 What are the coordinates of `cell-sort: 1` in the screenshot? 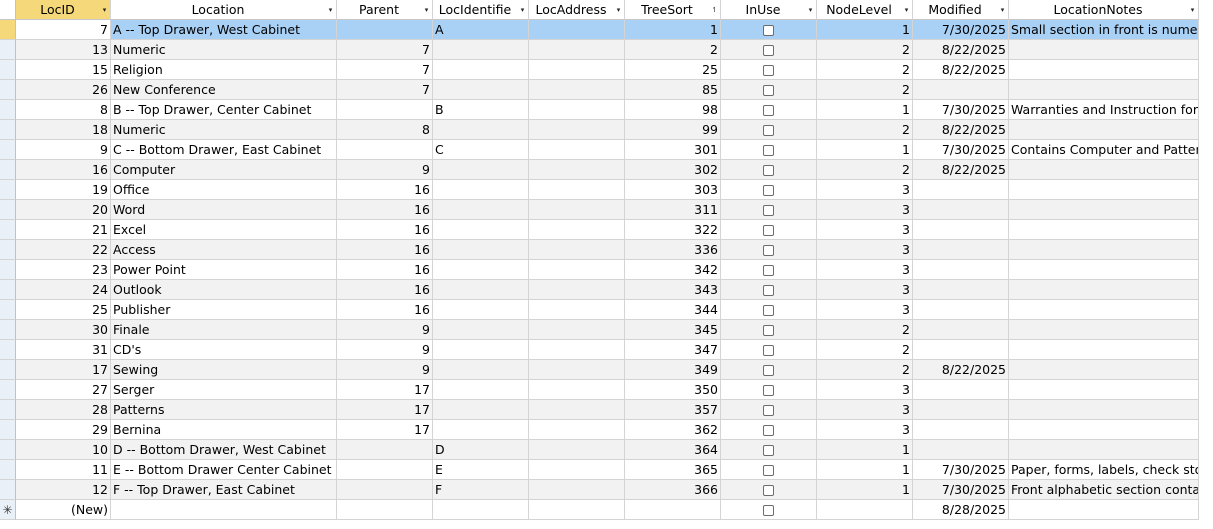 It's located at (673, 30).